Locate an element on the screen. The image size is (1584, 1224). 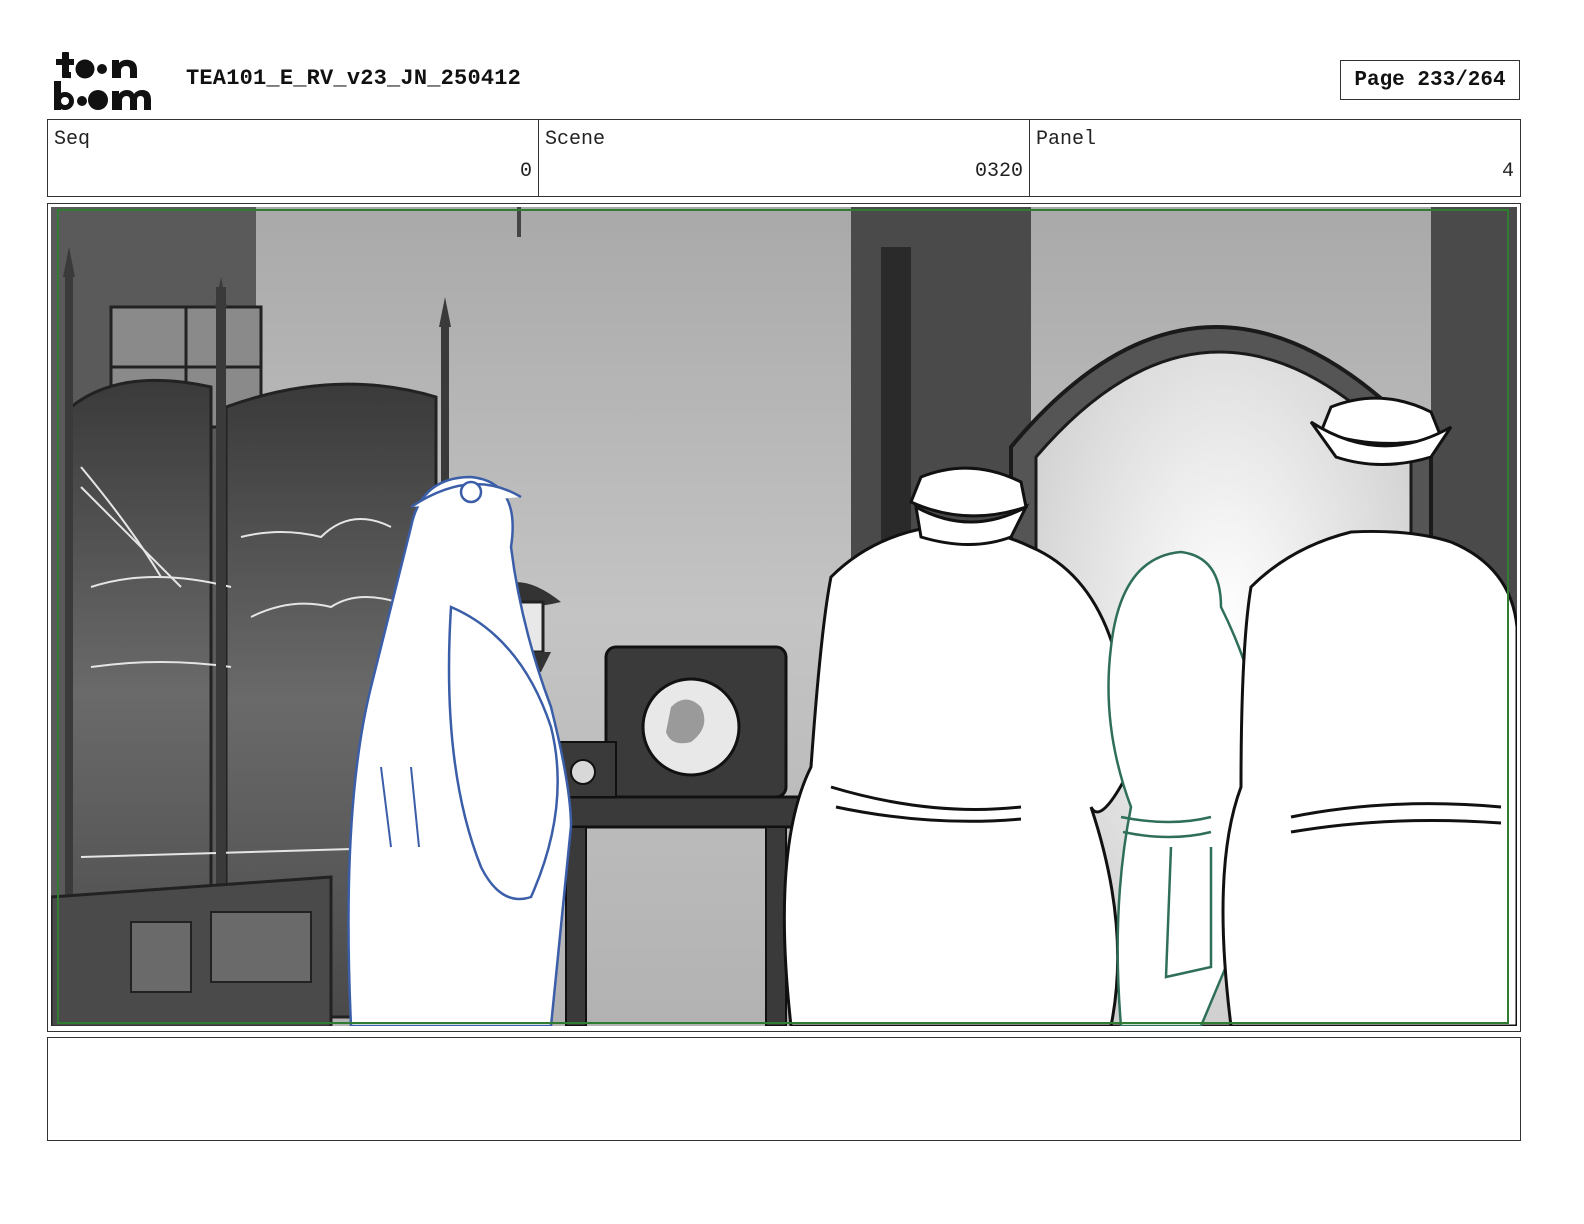
panel-label: Panel is located at coordinates (1066, 139).